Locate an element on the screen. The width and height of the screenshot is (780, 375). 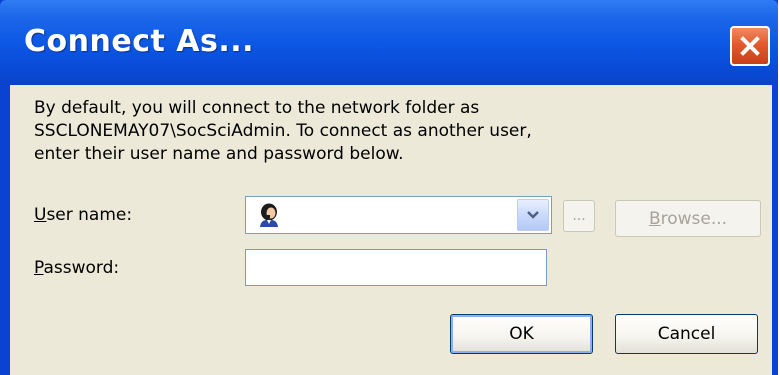
close-button is located at coordinates (750, 46).